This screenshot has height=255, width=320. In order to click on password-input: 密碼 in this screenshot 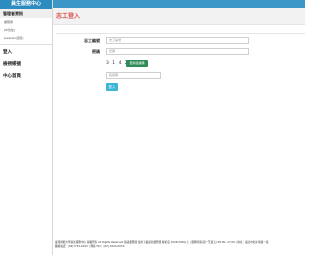, I will do `click(177, 51)`.